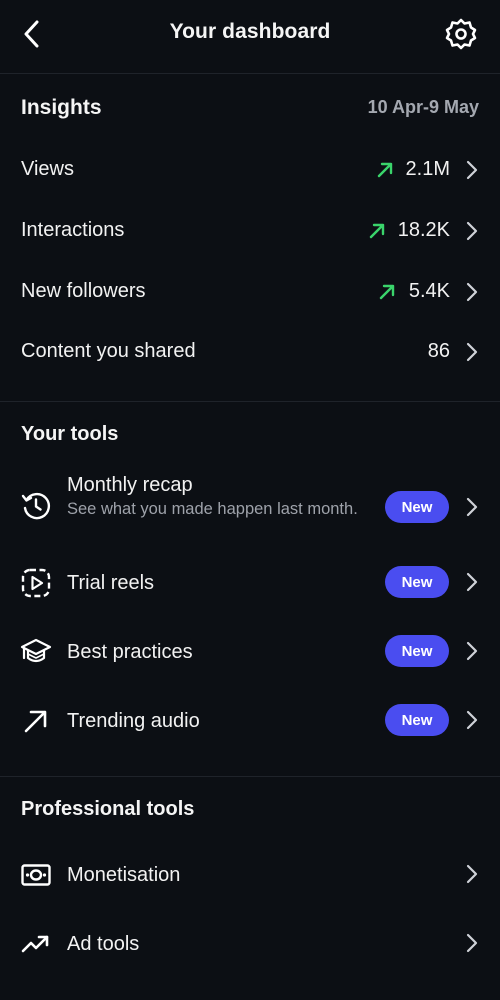  Describe the element at coordinates (130, 652) in the screenshot. I see `tool-title: Best practices` at that location.